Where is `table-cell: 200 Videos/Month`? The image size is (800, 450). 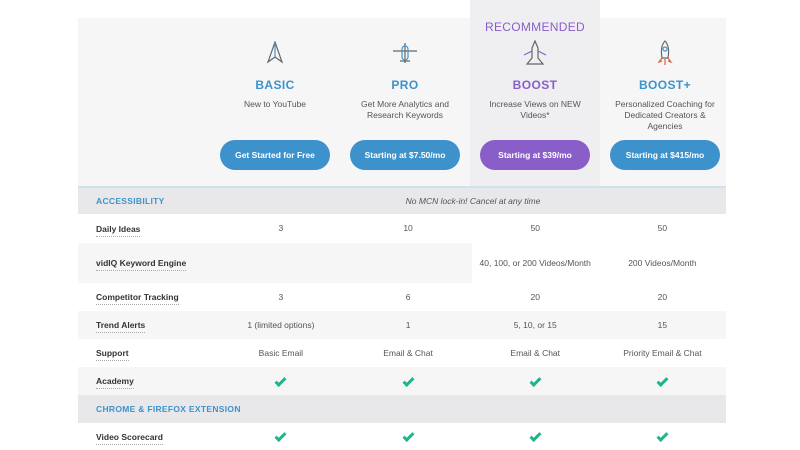
table-cell: 200 Videos/Month is located at coordinates (662, 263).